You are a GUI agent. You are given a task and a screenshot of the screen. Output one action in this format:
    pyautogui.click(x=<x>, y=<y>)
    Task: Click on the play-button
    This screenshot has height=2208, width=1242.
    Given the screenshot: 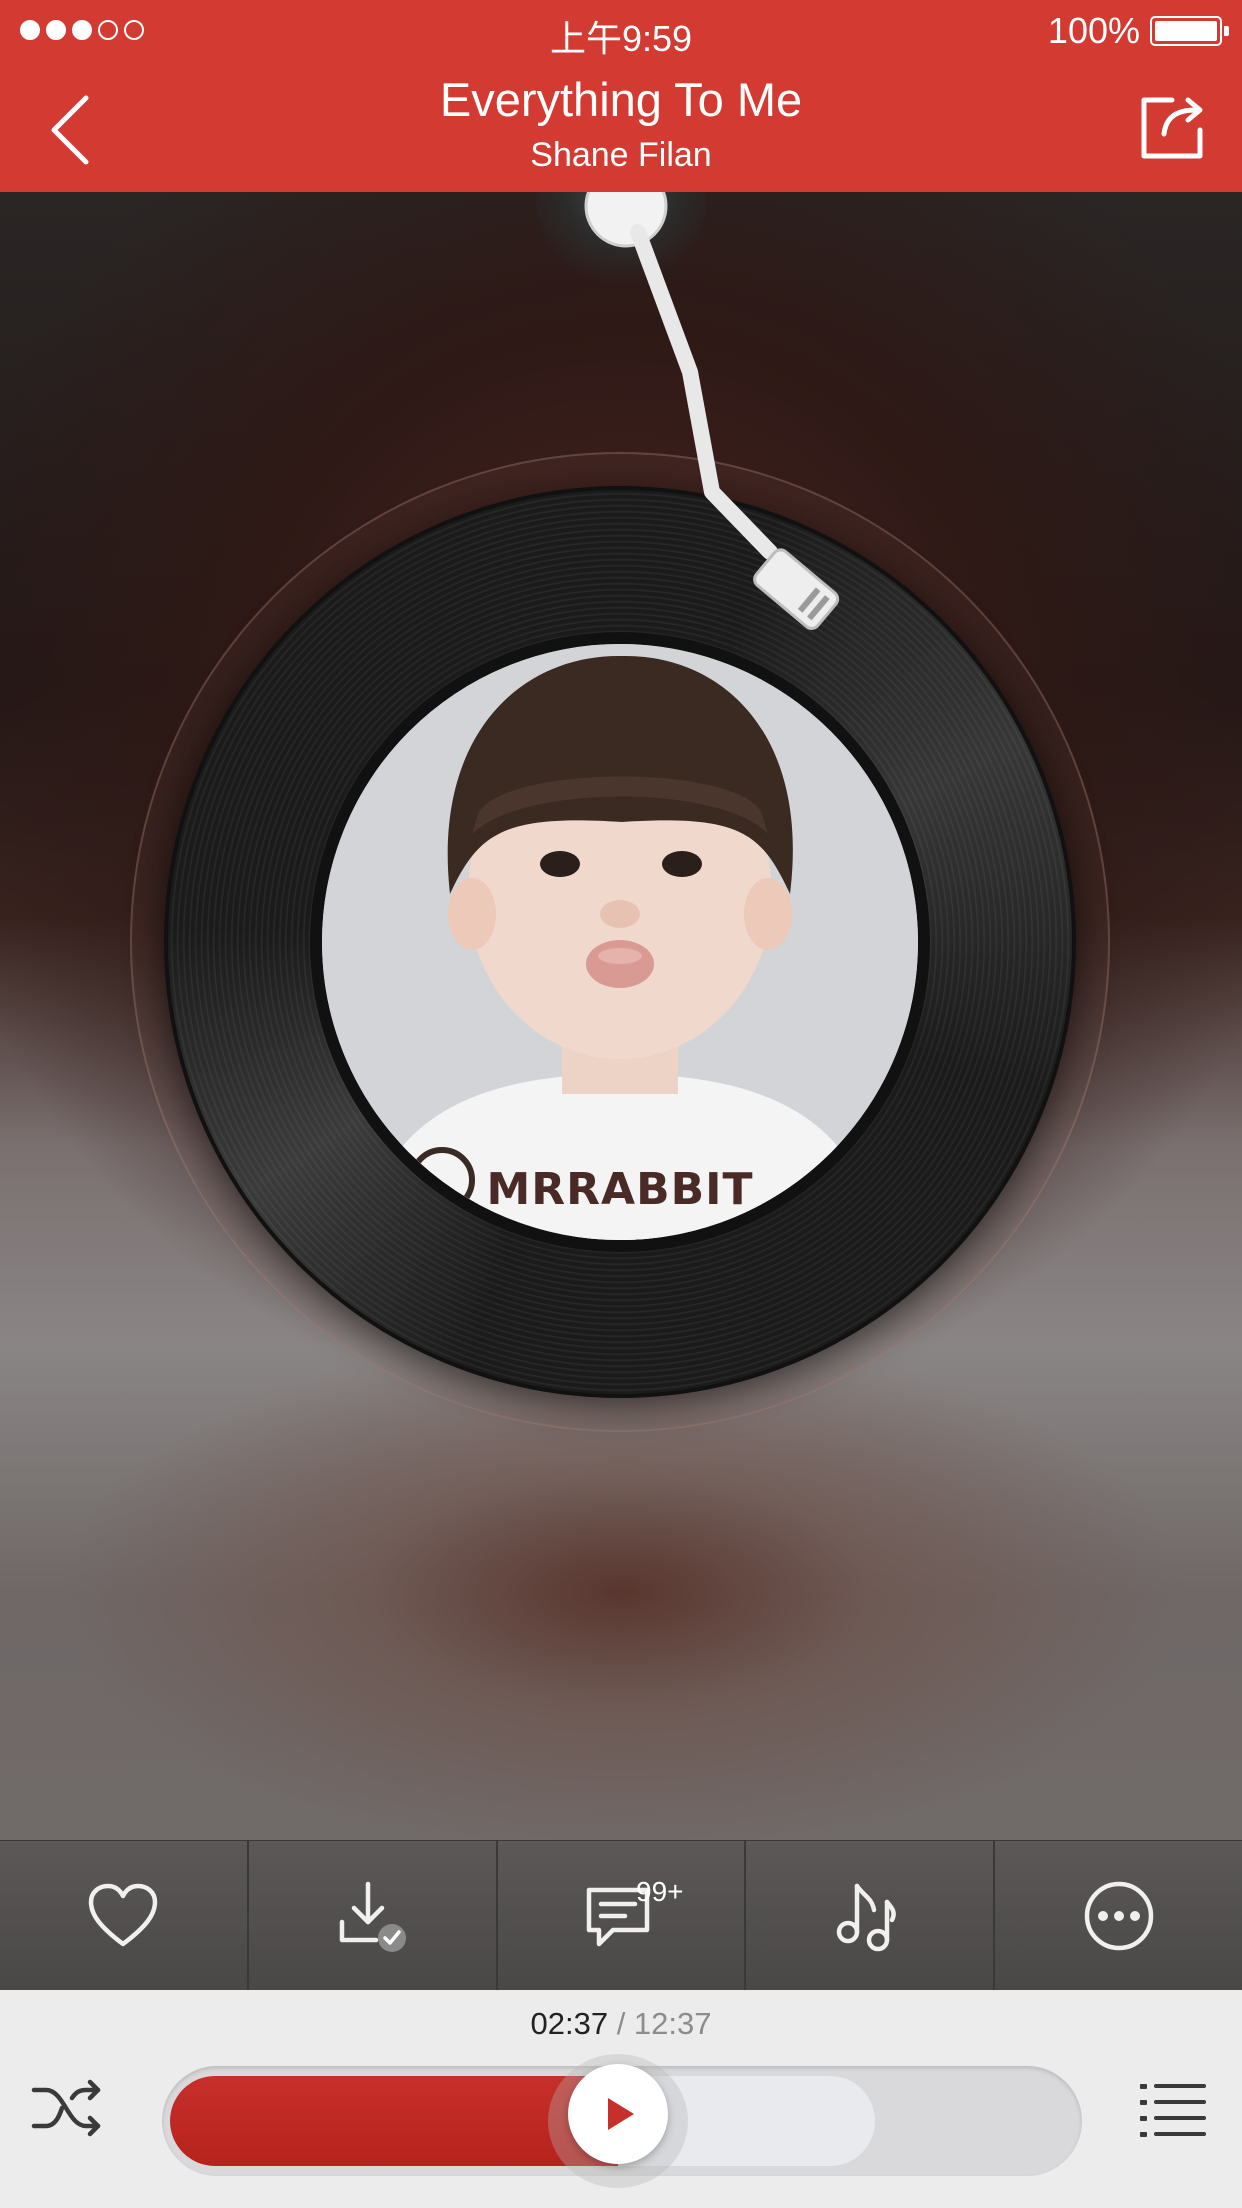 What is the action you would take?
    pyautogui.click(x=618, y=2114)
    